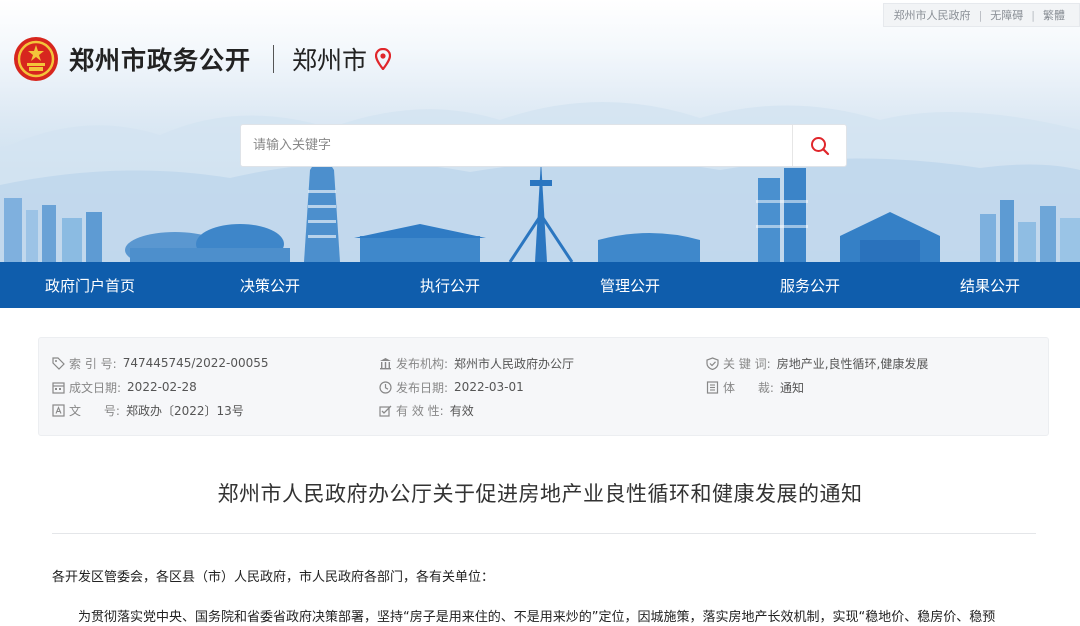 The width and height of the screenshot is (1080, 626). I want to click on title-divider, so click(274, 59).